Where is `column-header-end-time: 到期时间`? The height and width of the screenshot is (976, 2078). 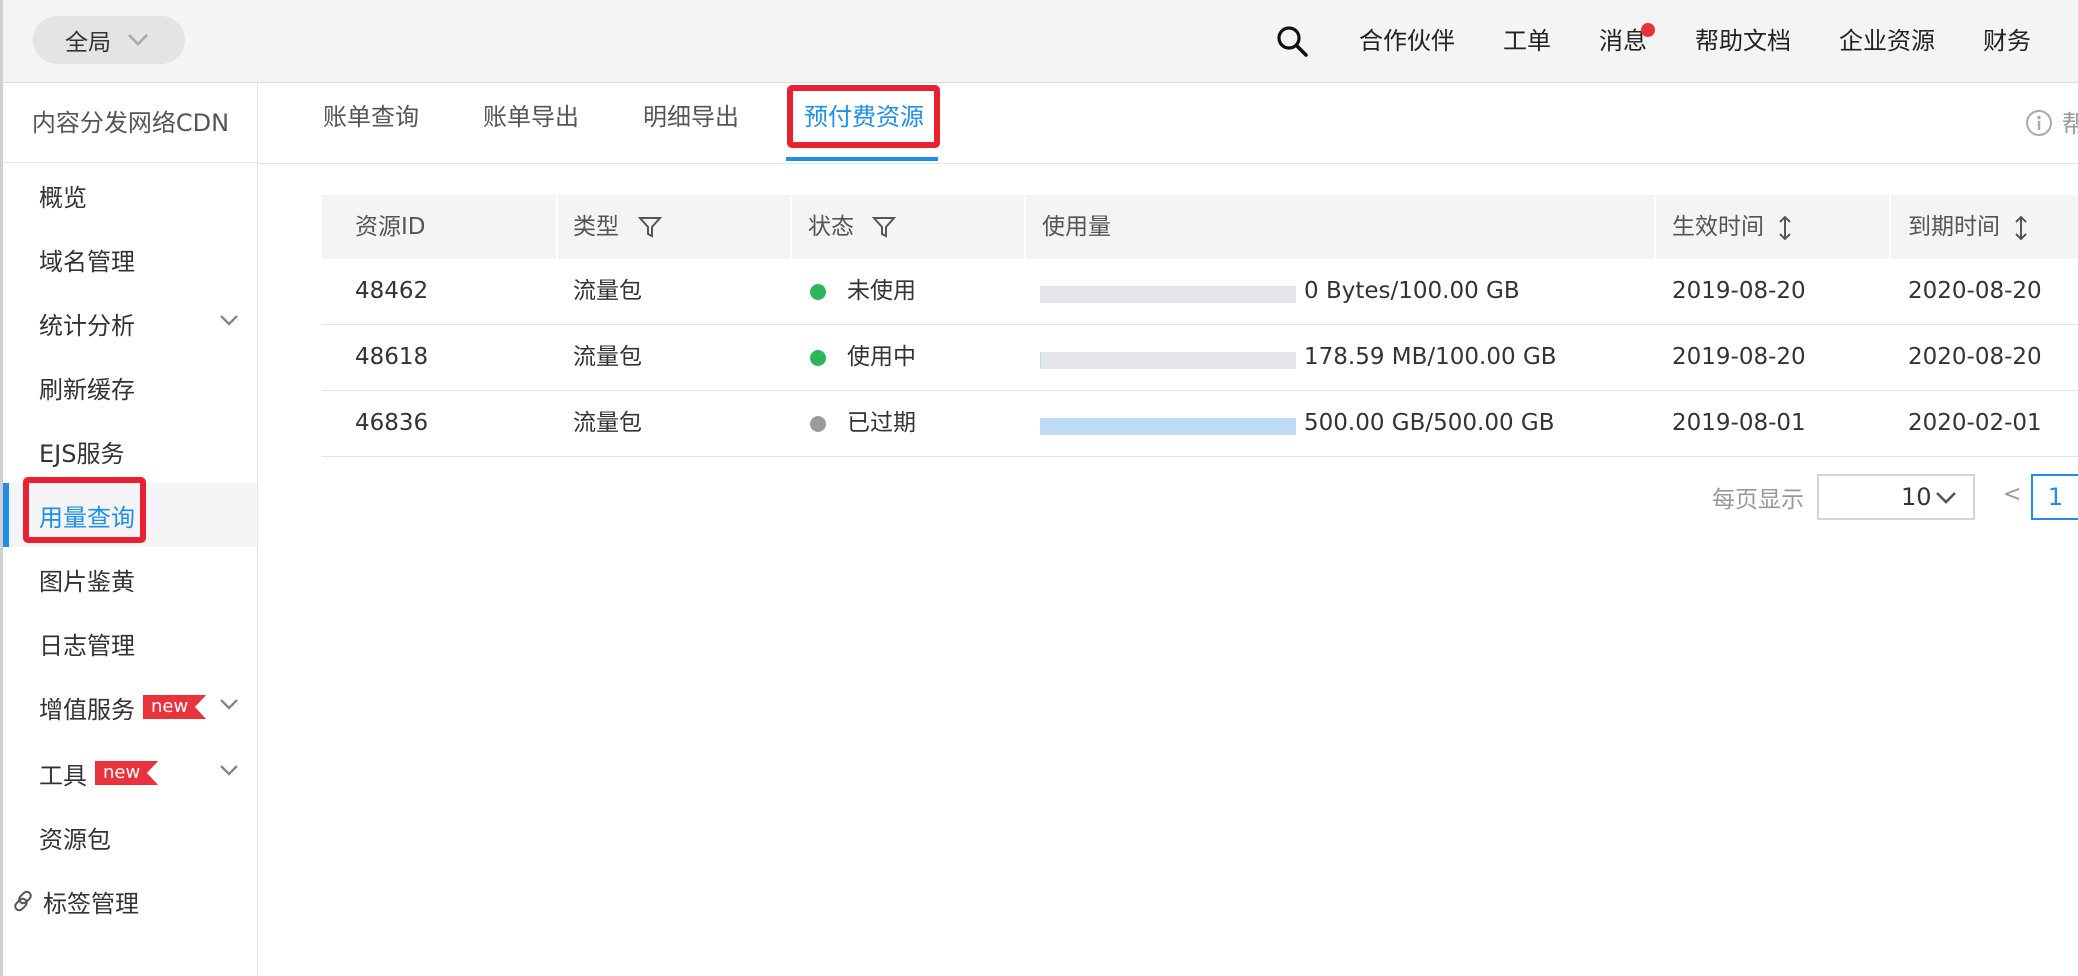 column-header-end-time: 到期时间 is located at coordinates (1954, 227).